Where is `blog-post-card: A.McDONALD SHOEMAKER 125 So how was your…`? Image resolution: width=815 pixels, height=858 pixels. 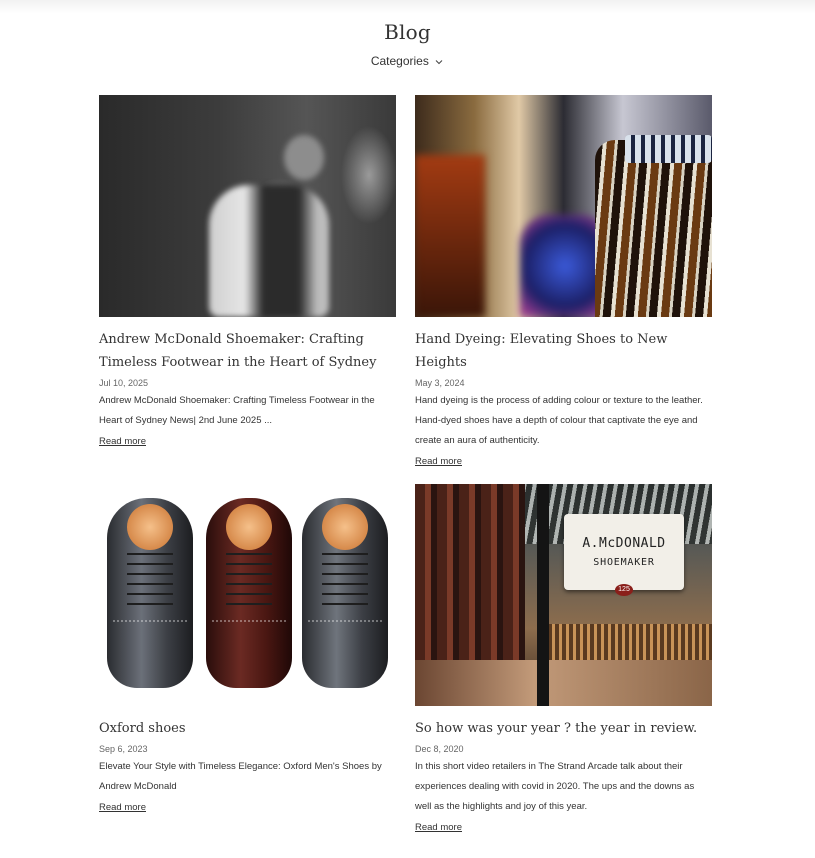
blog-post-card: A.McDONALD SHOEMAKER 125 So how was your… is located at coordinates (563, 659).